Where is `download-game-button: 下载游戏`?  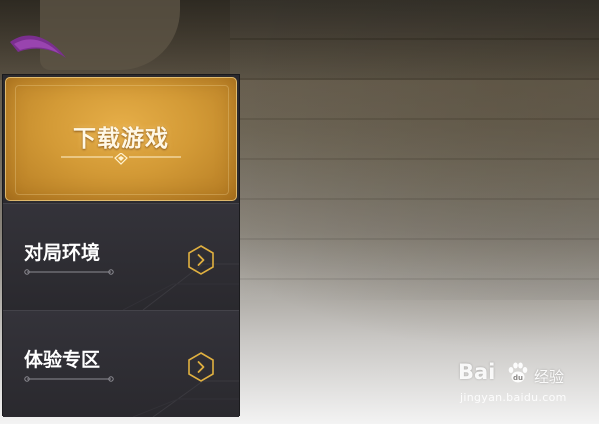
download-game-button: 下载游戏 is located at coordinates (121, 139).